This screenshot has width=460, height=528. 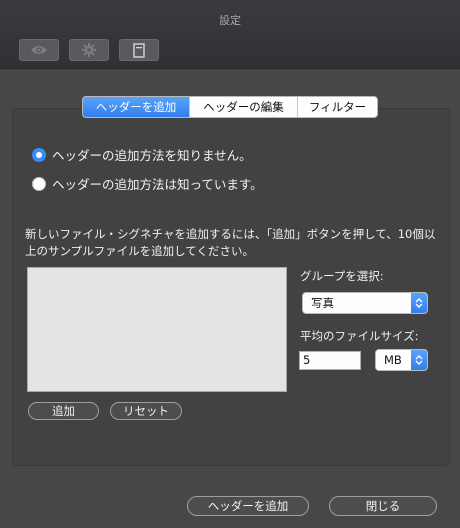 What do you see at coordinates (393, 360) in the screenshot?
I see `file-size-unit-value: MB` at bounding box center [393, 360].